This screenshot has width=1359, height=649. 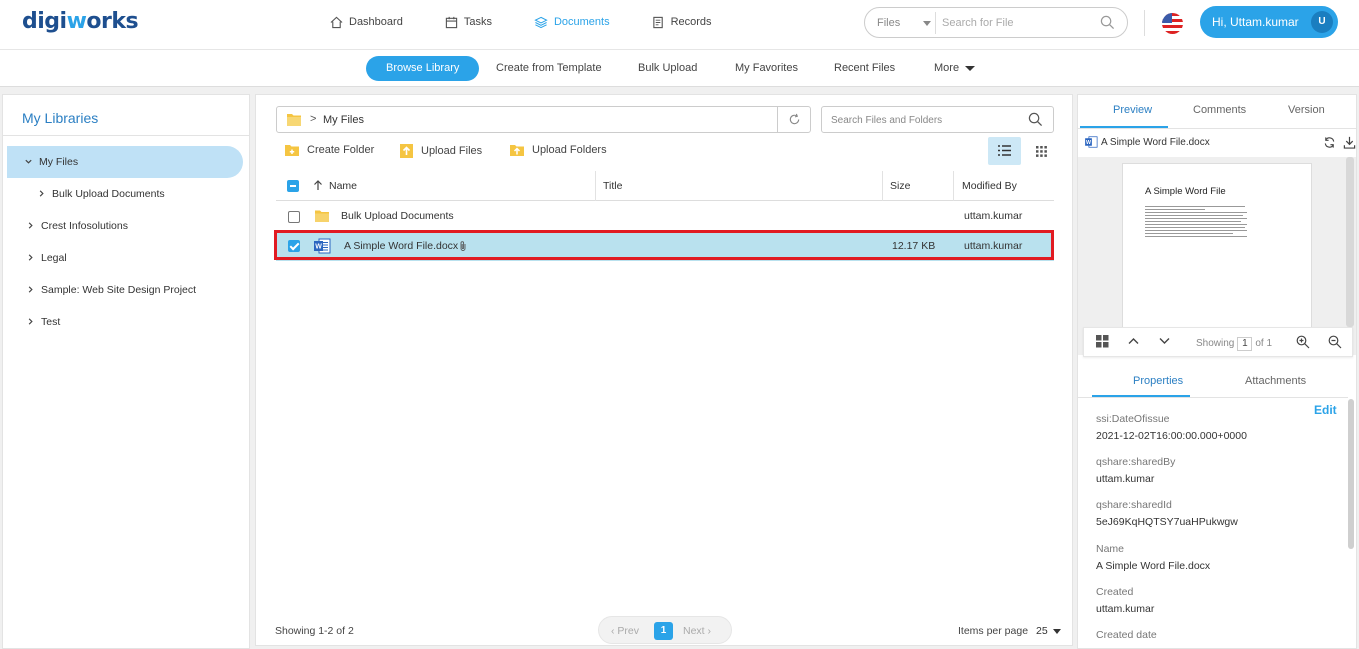 I want to click on user-menu-button: Hi, Uttam.kumar U, so click(x=1269, y=22).